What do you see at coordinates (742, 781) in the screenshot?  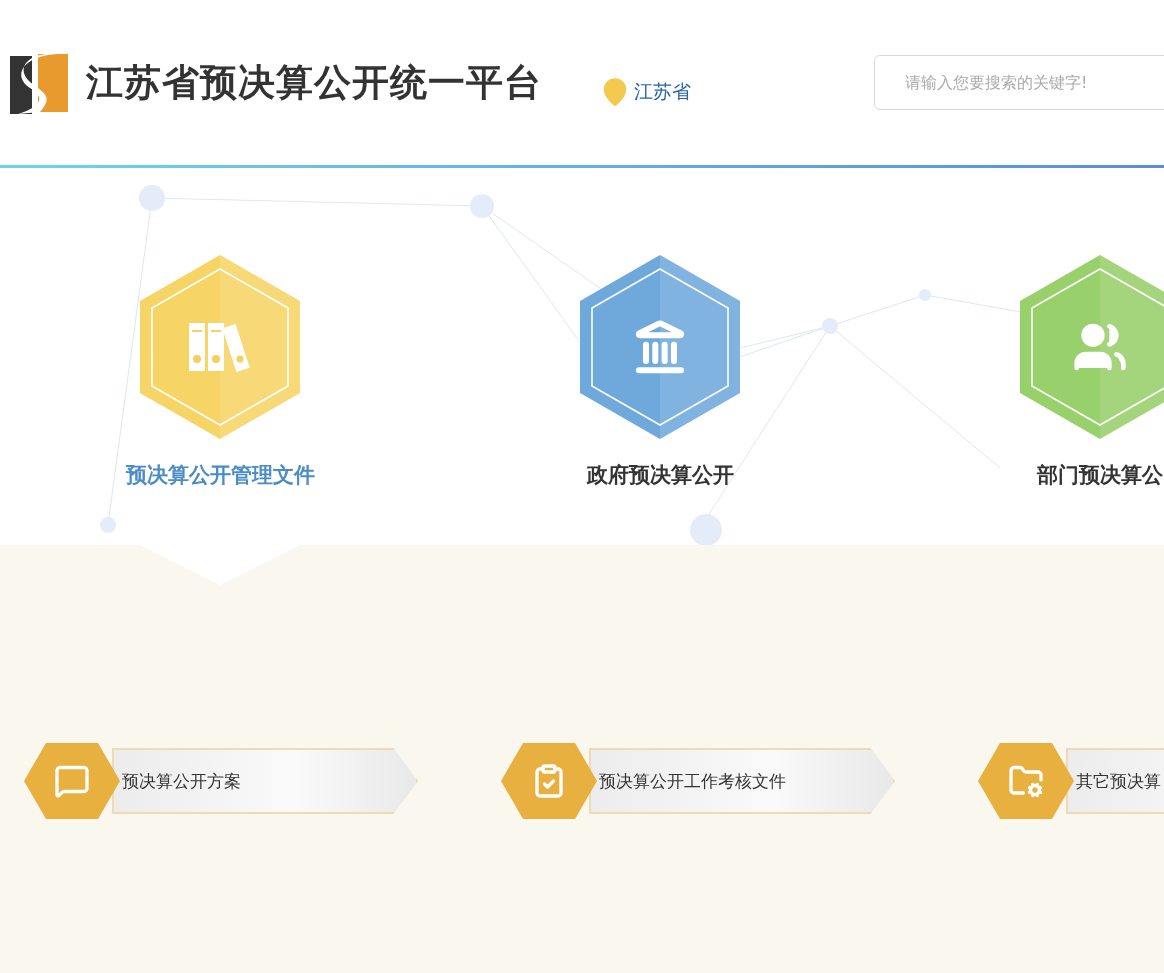 I see `subcategory-button: 预决算公开工作考核文件` at bounding box center [742, 781].